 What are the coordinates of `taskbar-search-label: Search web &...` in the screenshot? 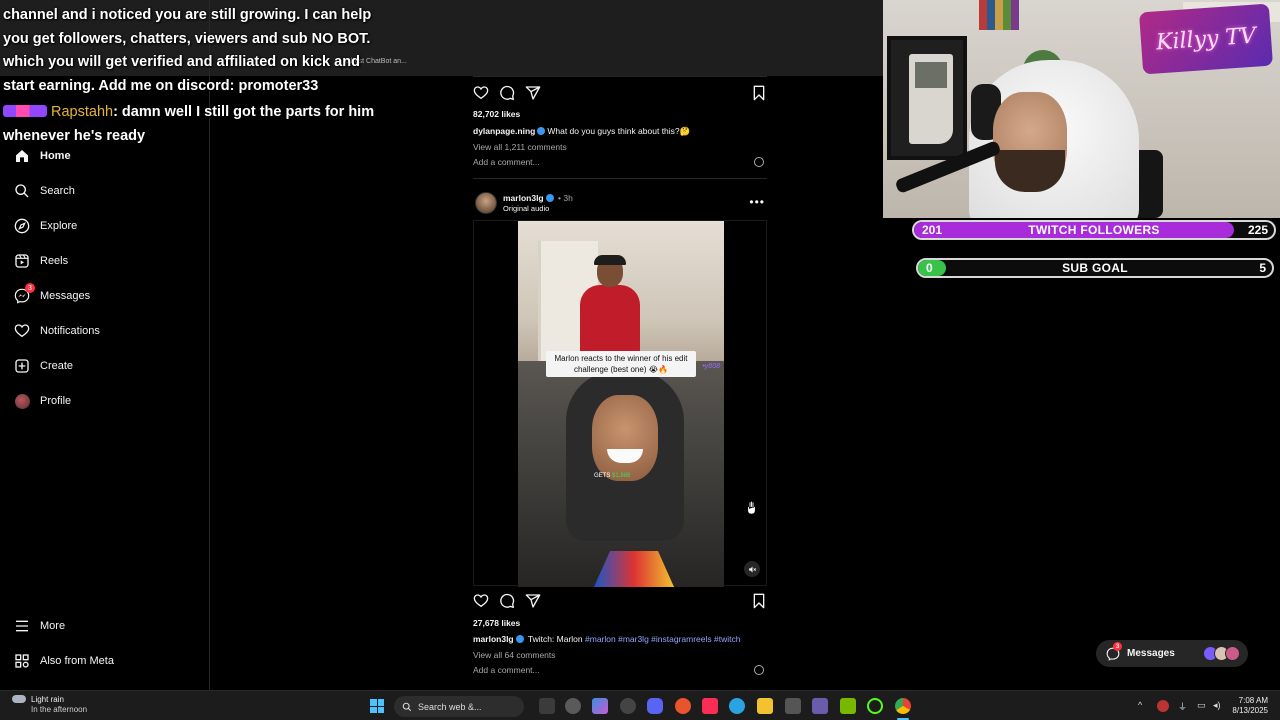 It's located at (450, 706).